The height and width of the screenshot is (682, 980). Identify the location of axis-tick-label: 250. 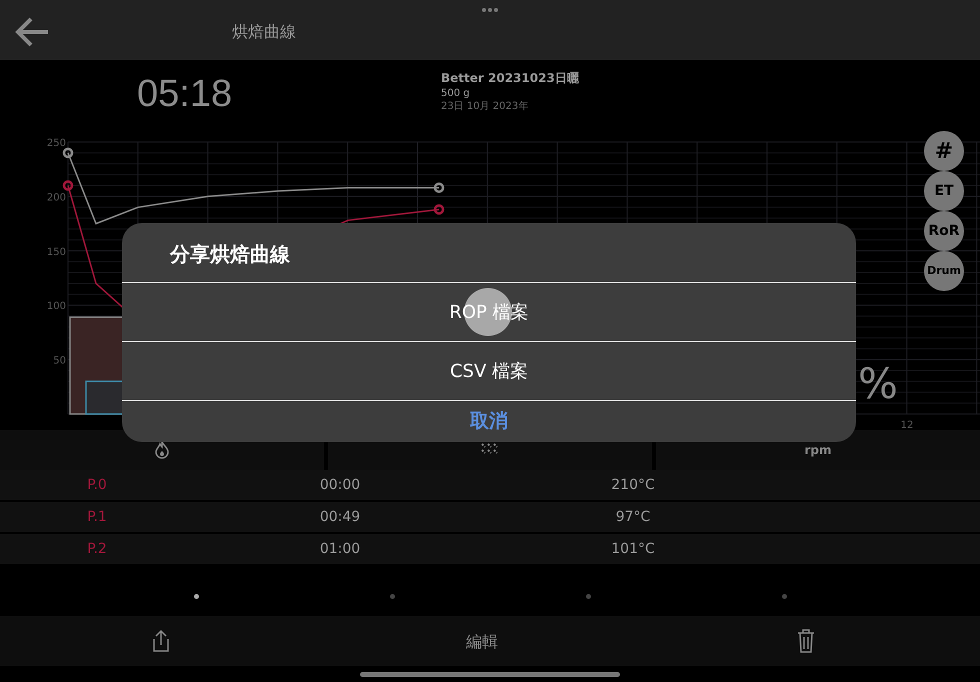
(56, 143).